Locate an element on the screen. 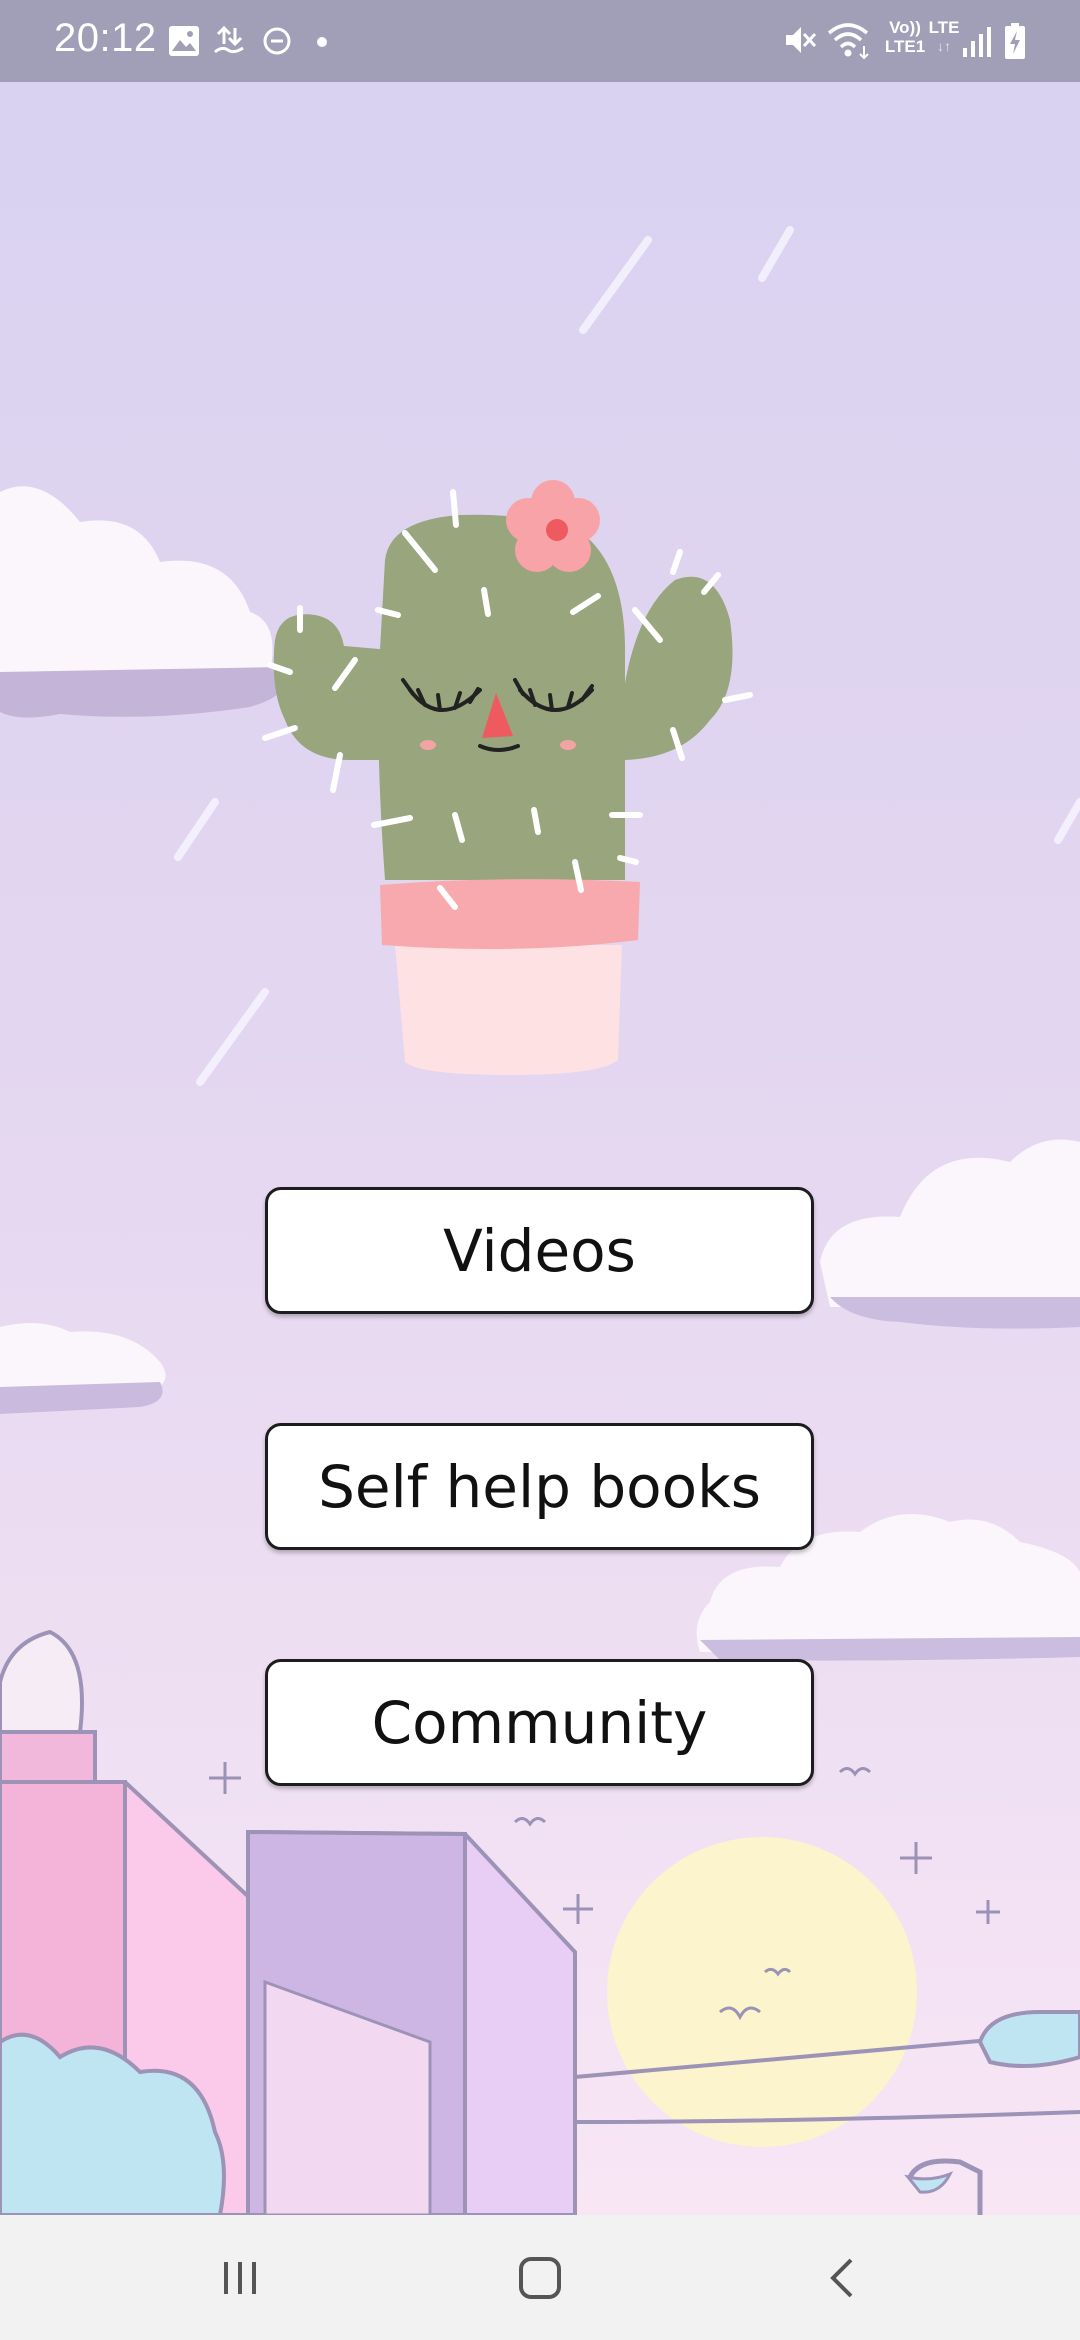  back-icon is located at coordinates (841, 2277).